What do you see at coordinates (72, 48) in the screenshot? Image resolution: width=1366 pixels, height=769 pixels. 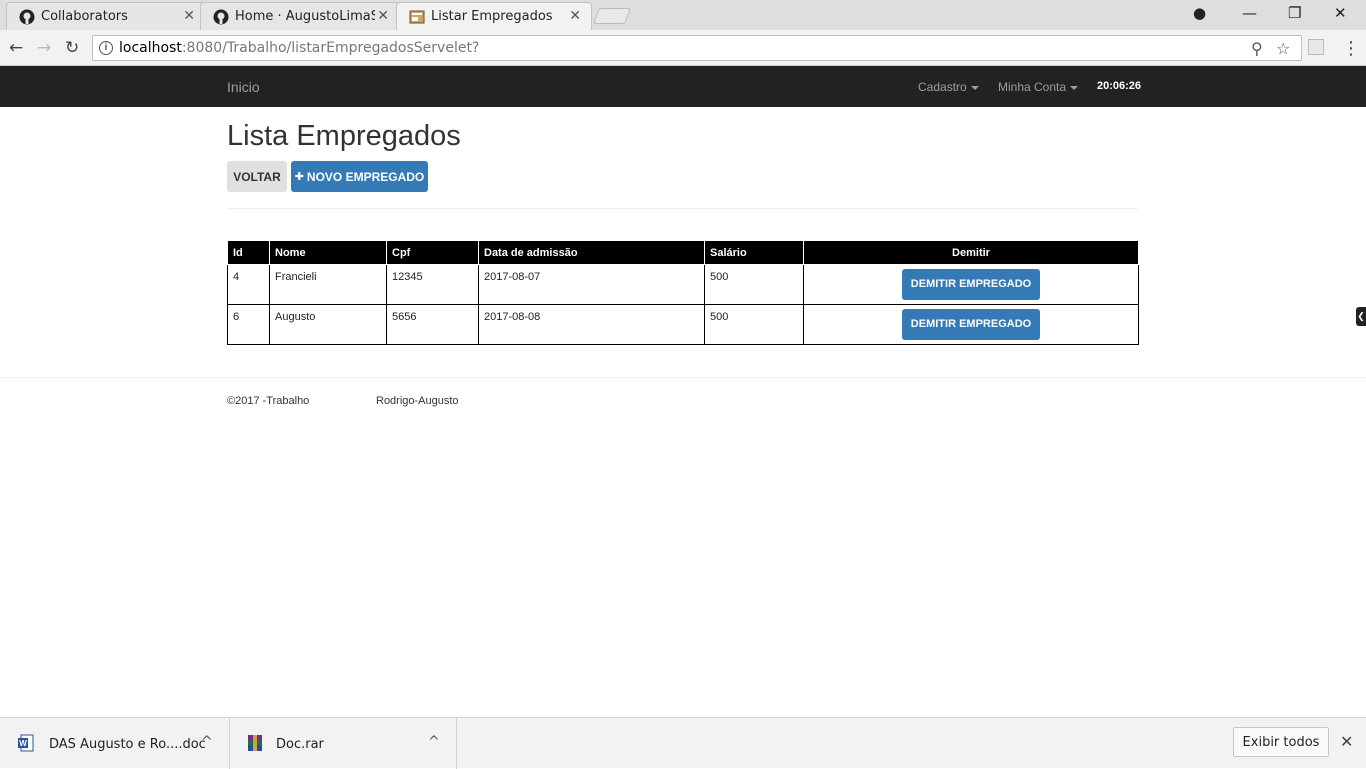 I see `reload-icon: ↻` at bounding box center [72, 48].